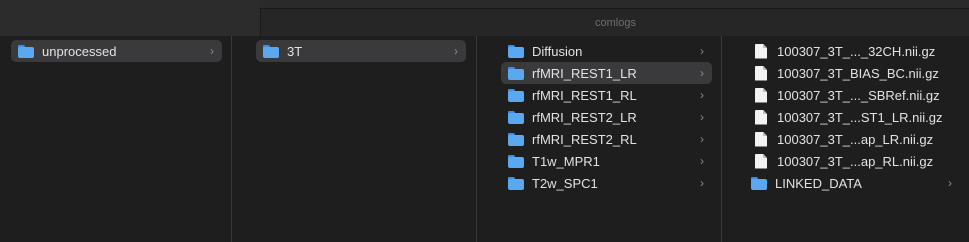  Describe the element at coordinates (584, 139) in the screenshot. I see `item-label: rfMRI_REST2_RL` at that location.